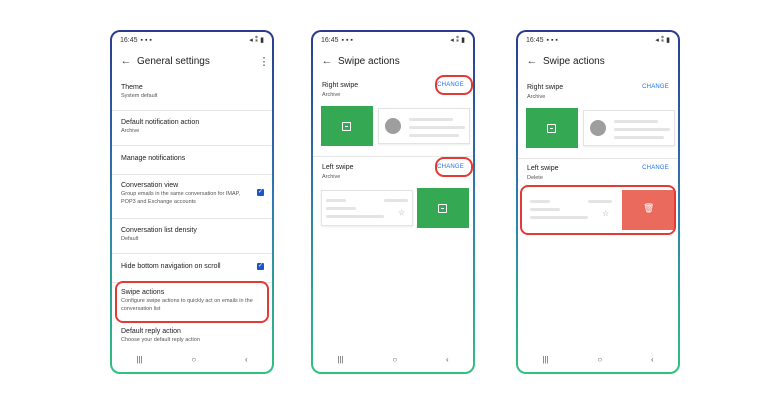 This screenshot has height=402, width=768. Describe the element at coordinates (192, 93) in the screenshot. I see `setting-theme: Theme System default` at that location.